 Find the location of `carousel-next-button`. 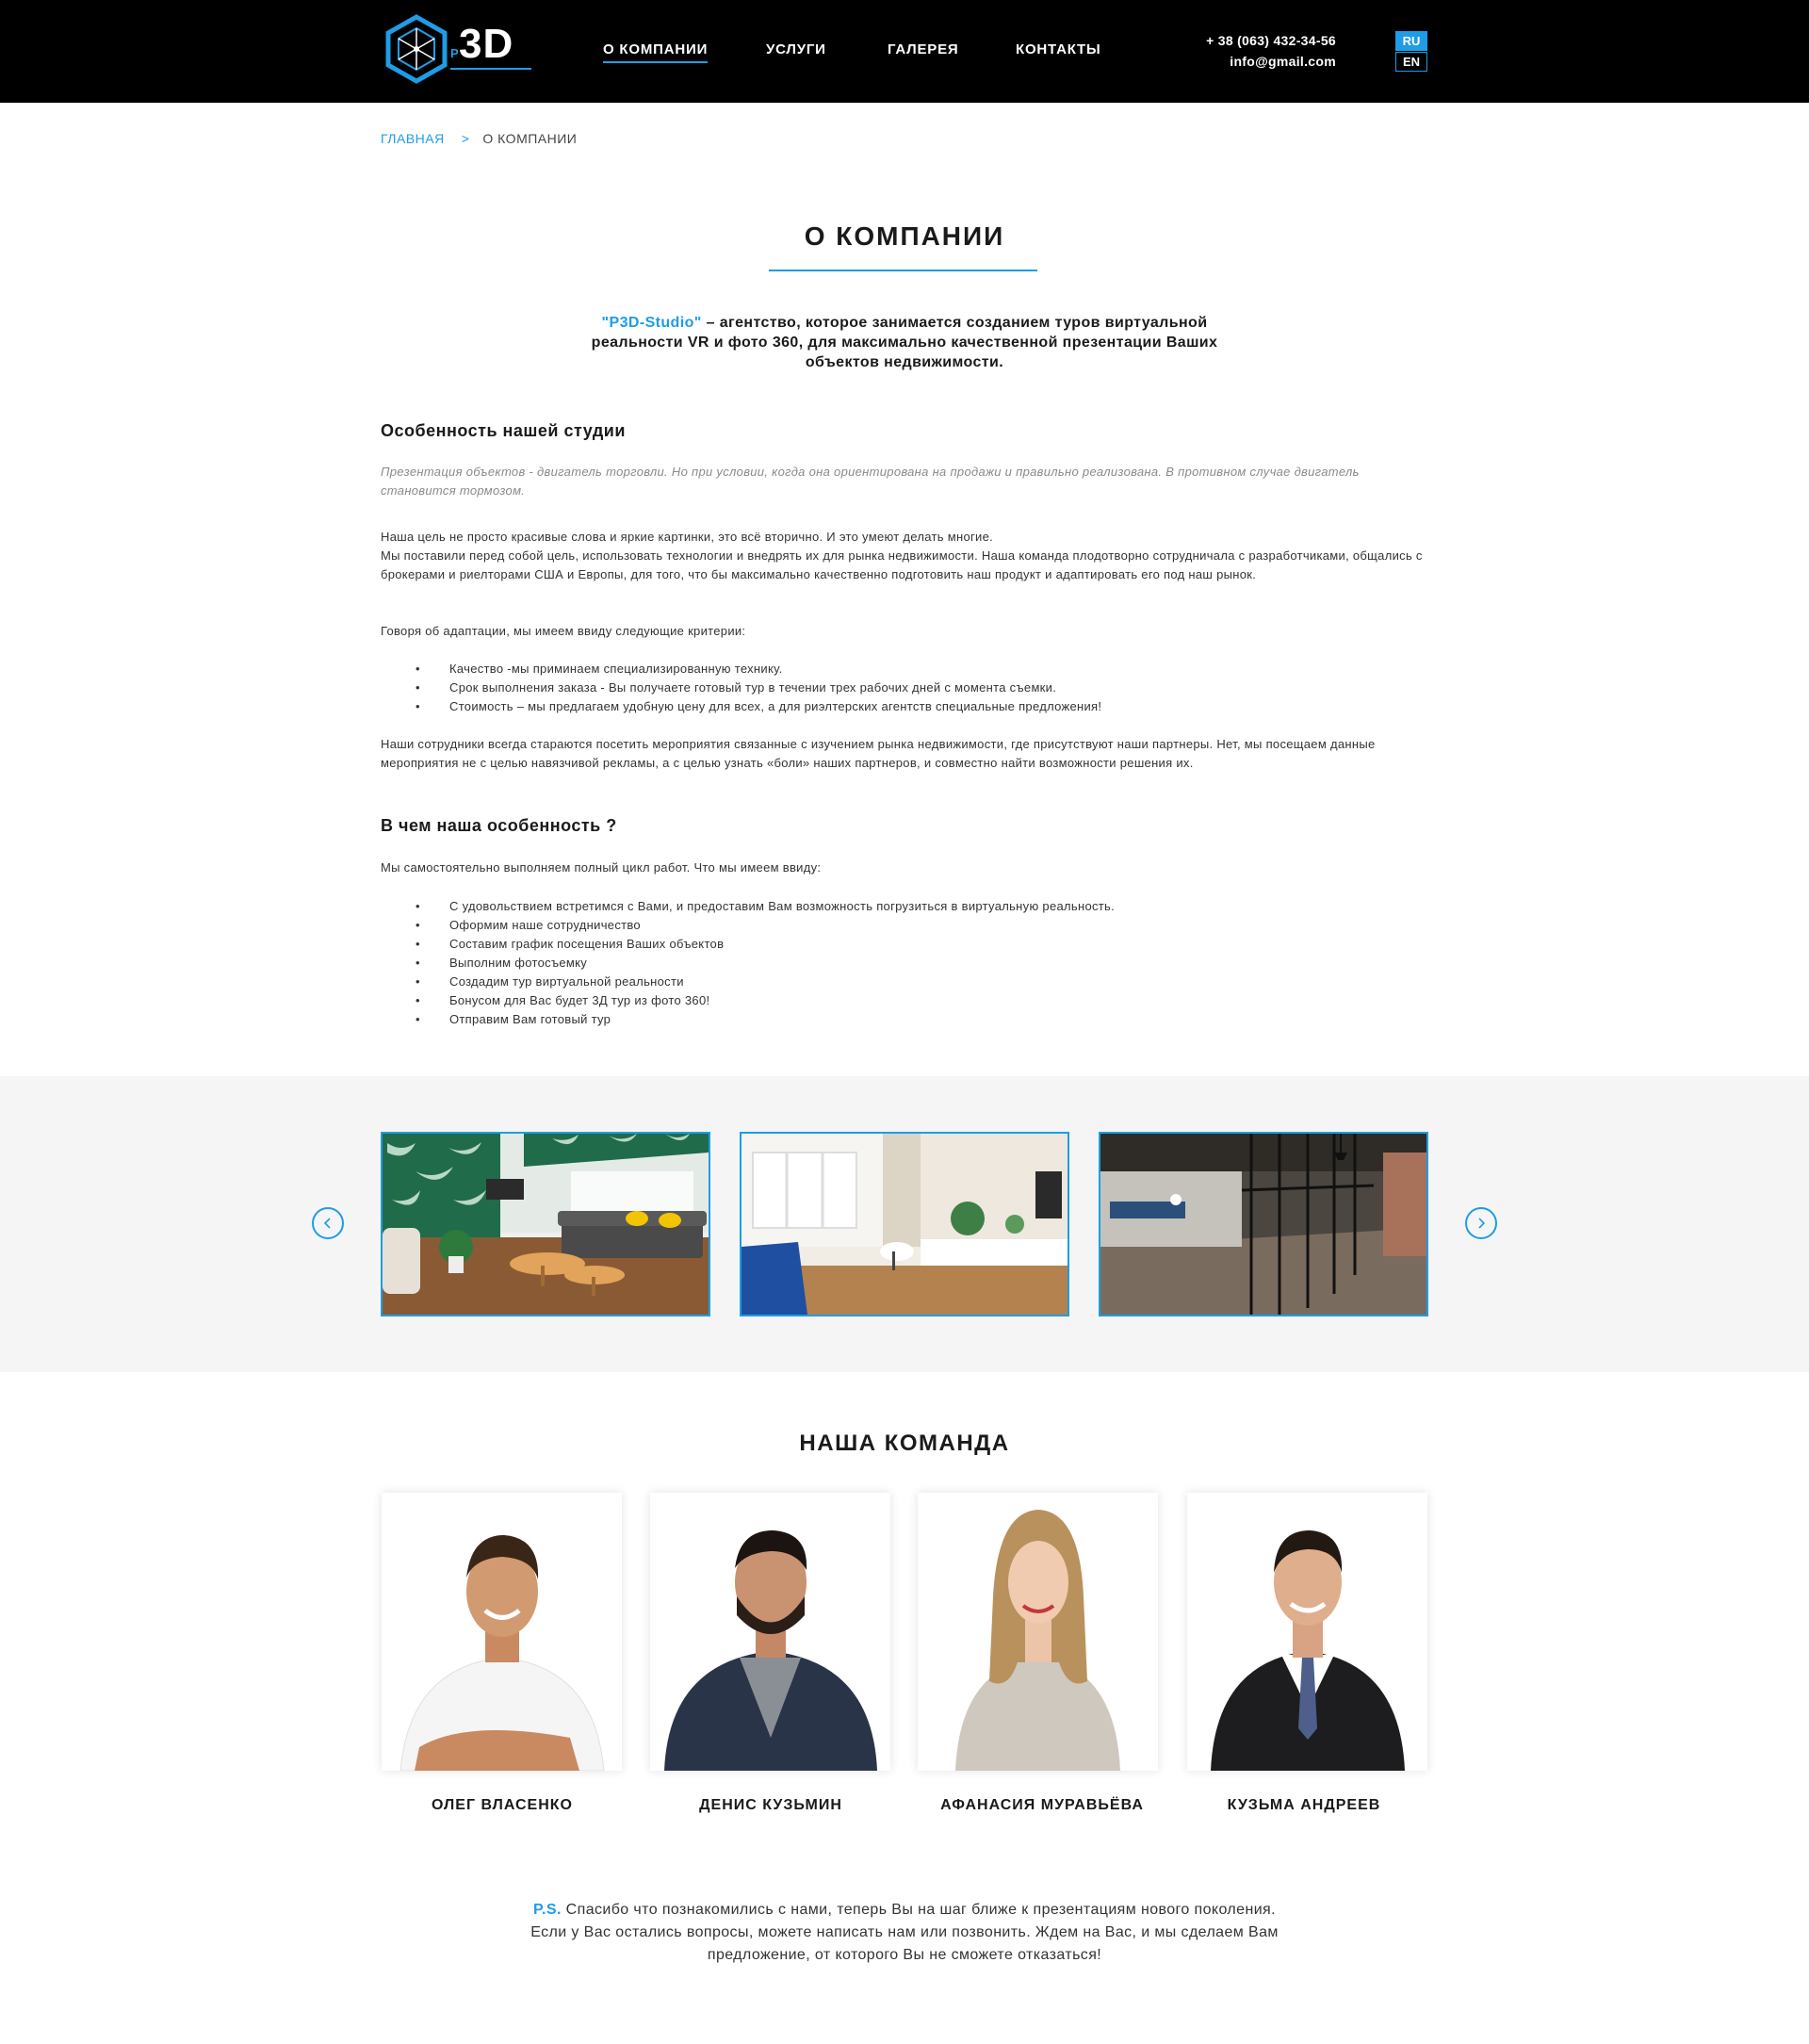

carousel-next-button is located at coordinates (1481, 1223).